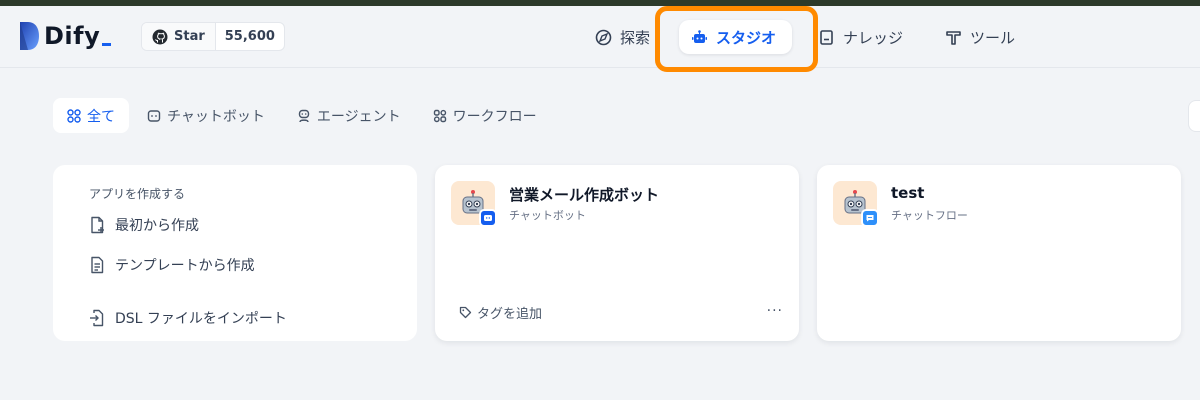 The height and width of the screenshot is (400, 1200). I want to click on import-dsl-file: DSL ファイルをインポート, so click(188, 318).